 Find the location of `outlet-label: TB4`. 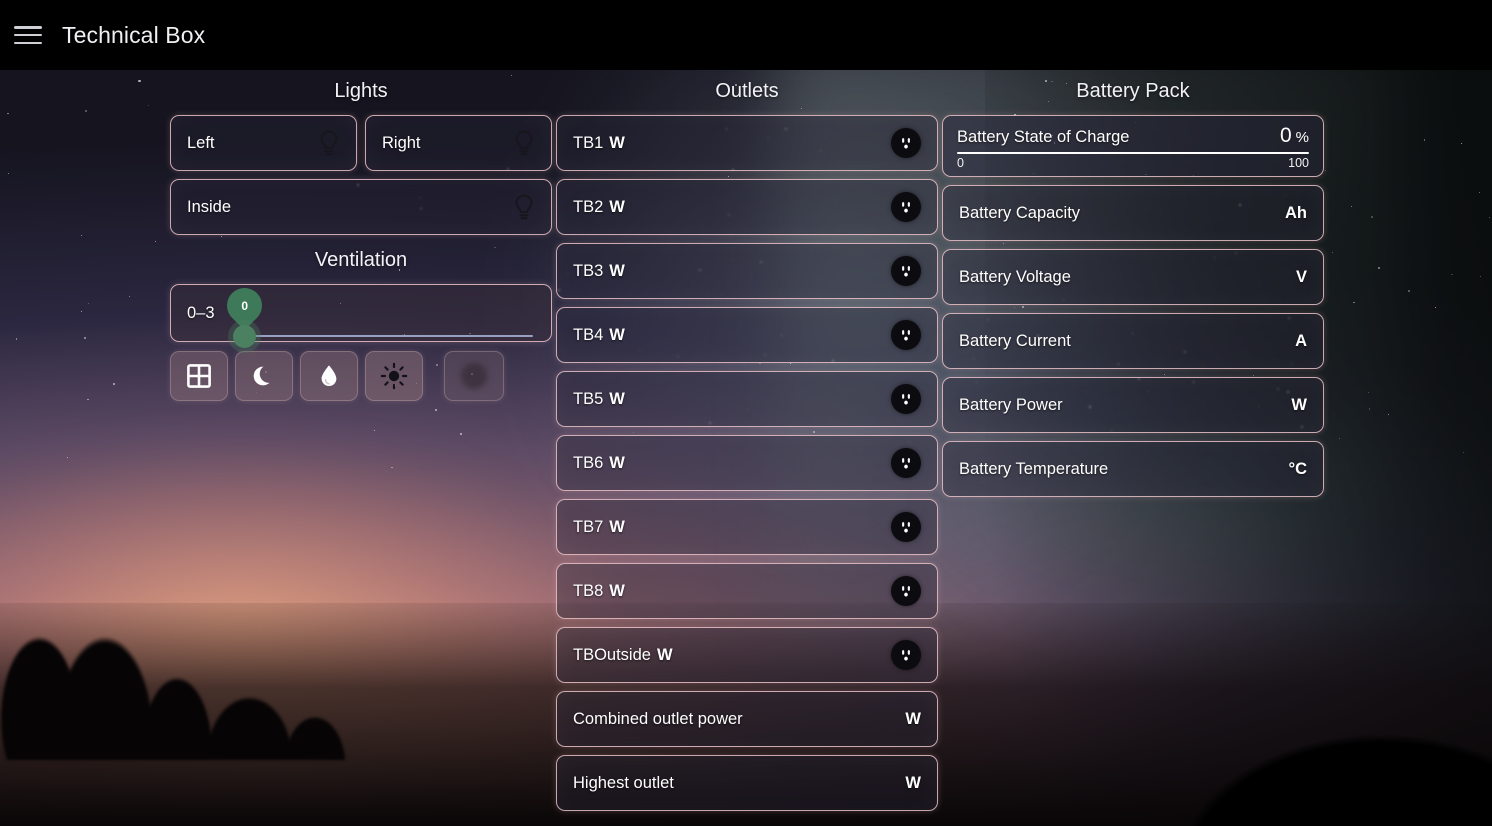

outlet-label: TB4 is located at coordinates (588, 334).